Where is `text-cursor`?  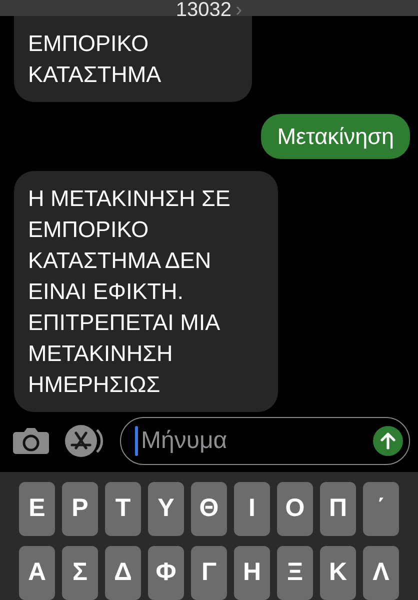
text-cursor is located at coordinates (136, 441).